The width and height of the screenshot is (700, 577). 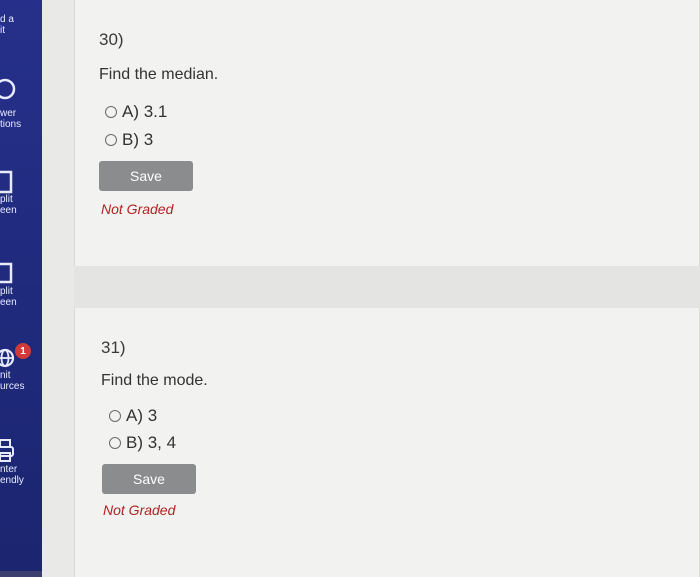 I want to click on sidebar-item-label: nter, so click(x=9, y=469).